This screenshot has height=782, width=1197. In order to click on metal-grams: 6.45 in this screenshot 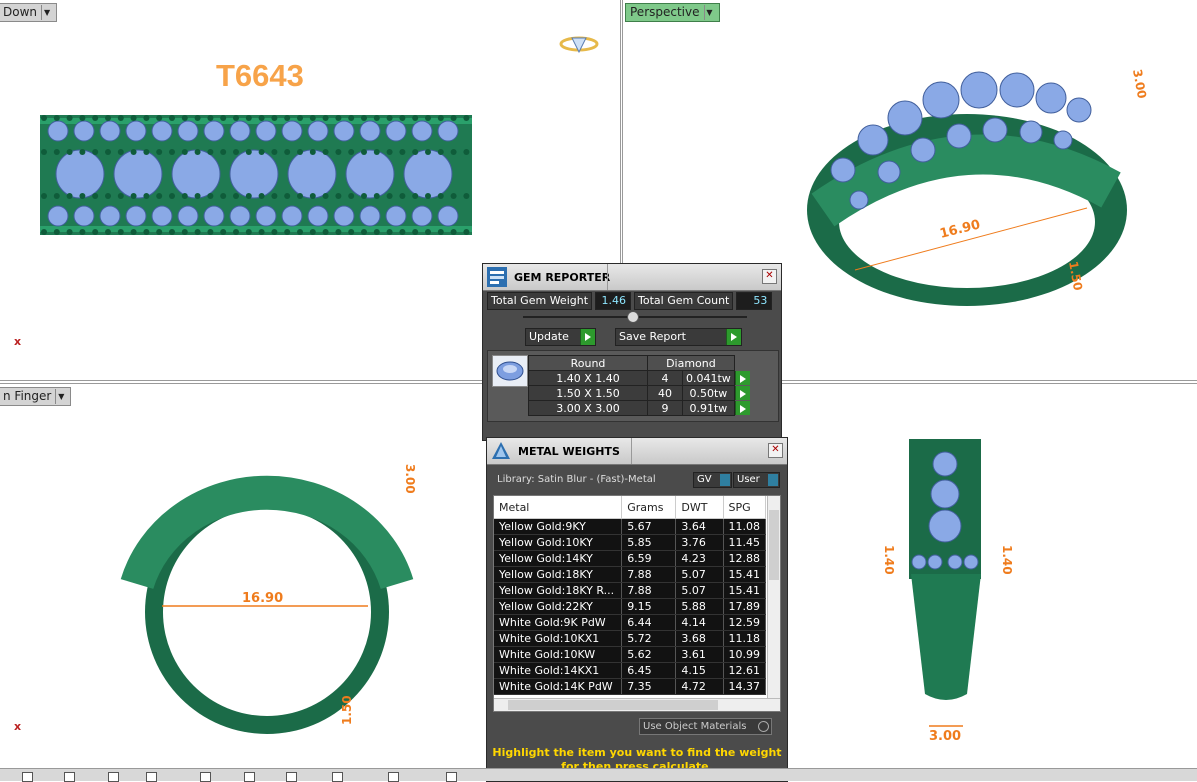, I will do `click(649, 670)`.